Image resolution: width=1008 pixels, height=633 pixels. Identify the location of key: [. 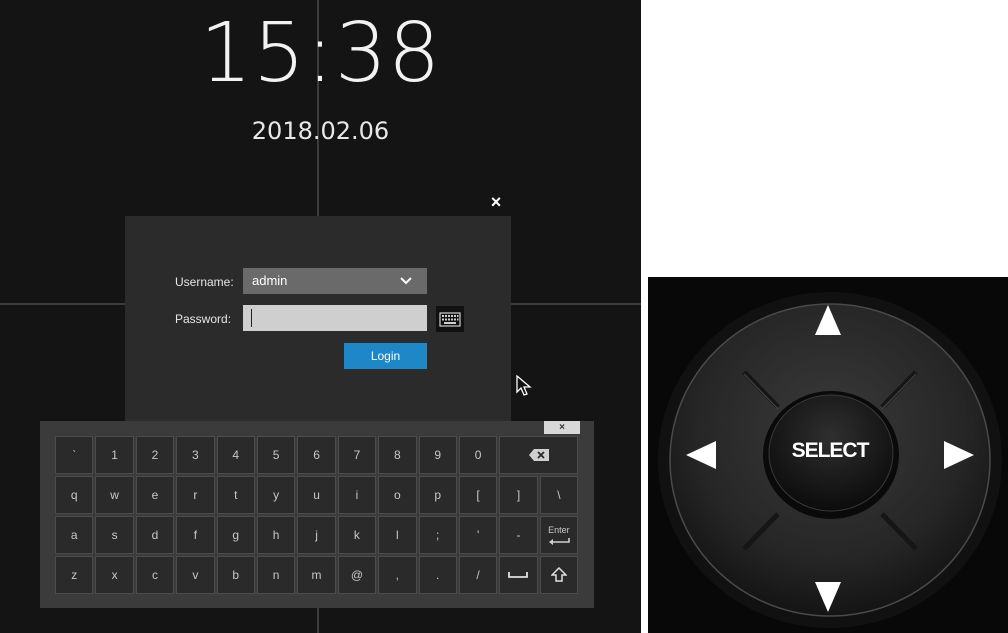
(478, 495).